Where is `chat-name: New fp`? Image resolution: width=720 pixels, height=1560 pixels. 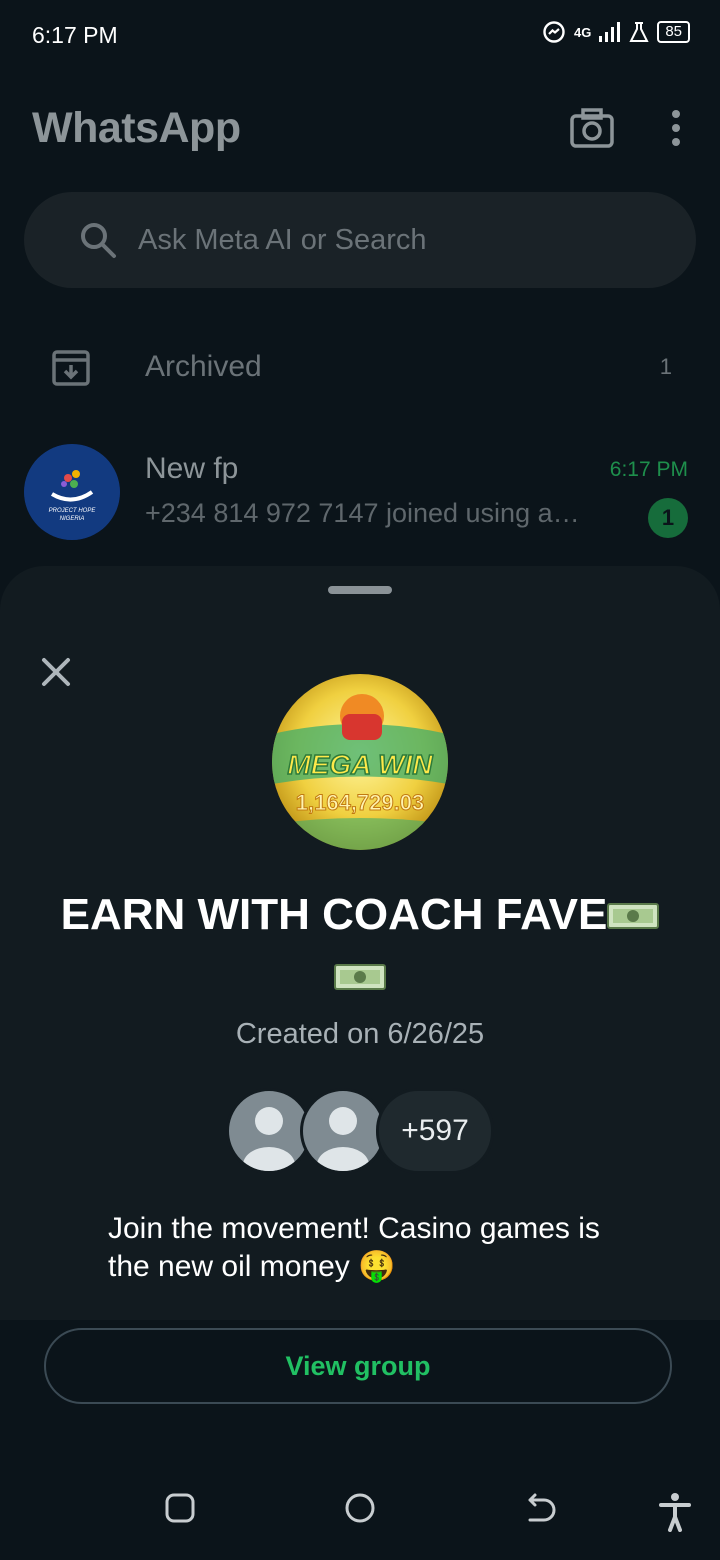 chat-name: New fp is located at coordinates (192, 468).